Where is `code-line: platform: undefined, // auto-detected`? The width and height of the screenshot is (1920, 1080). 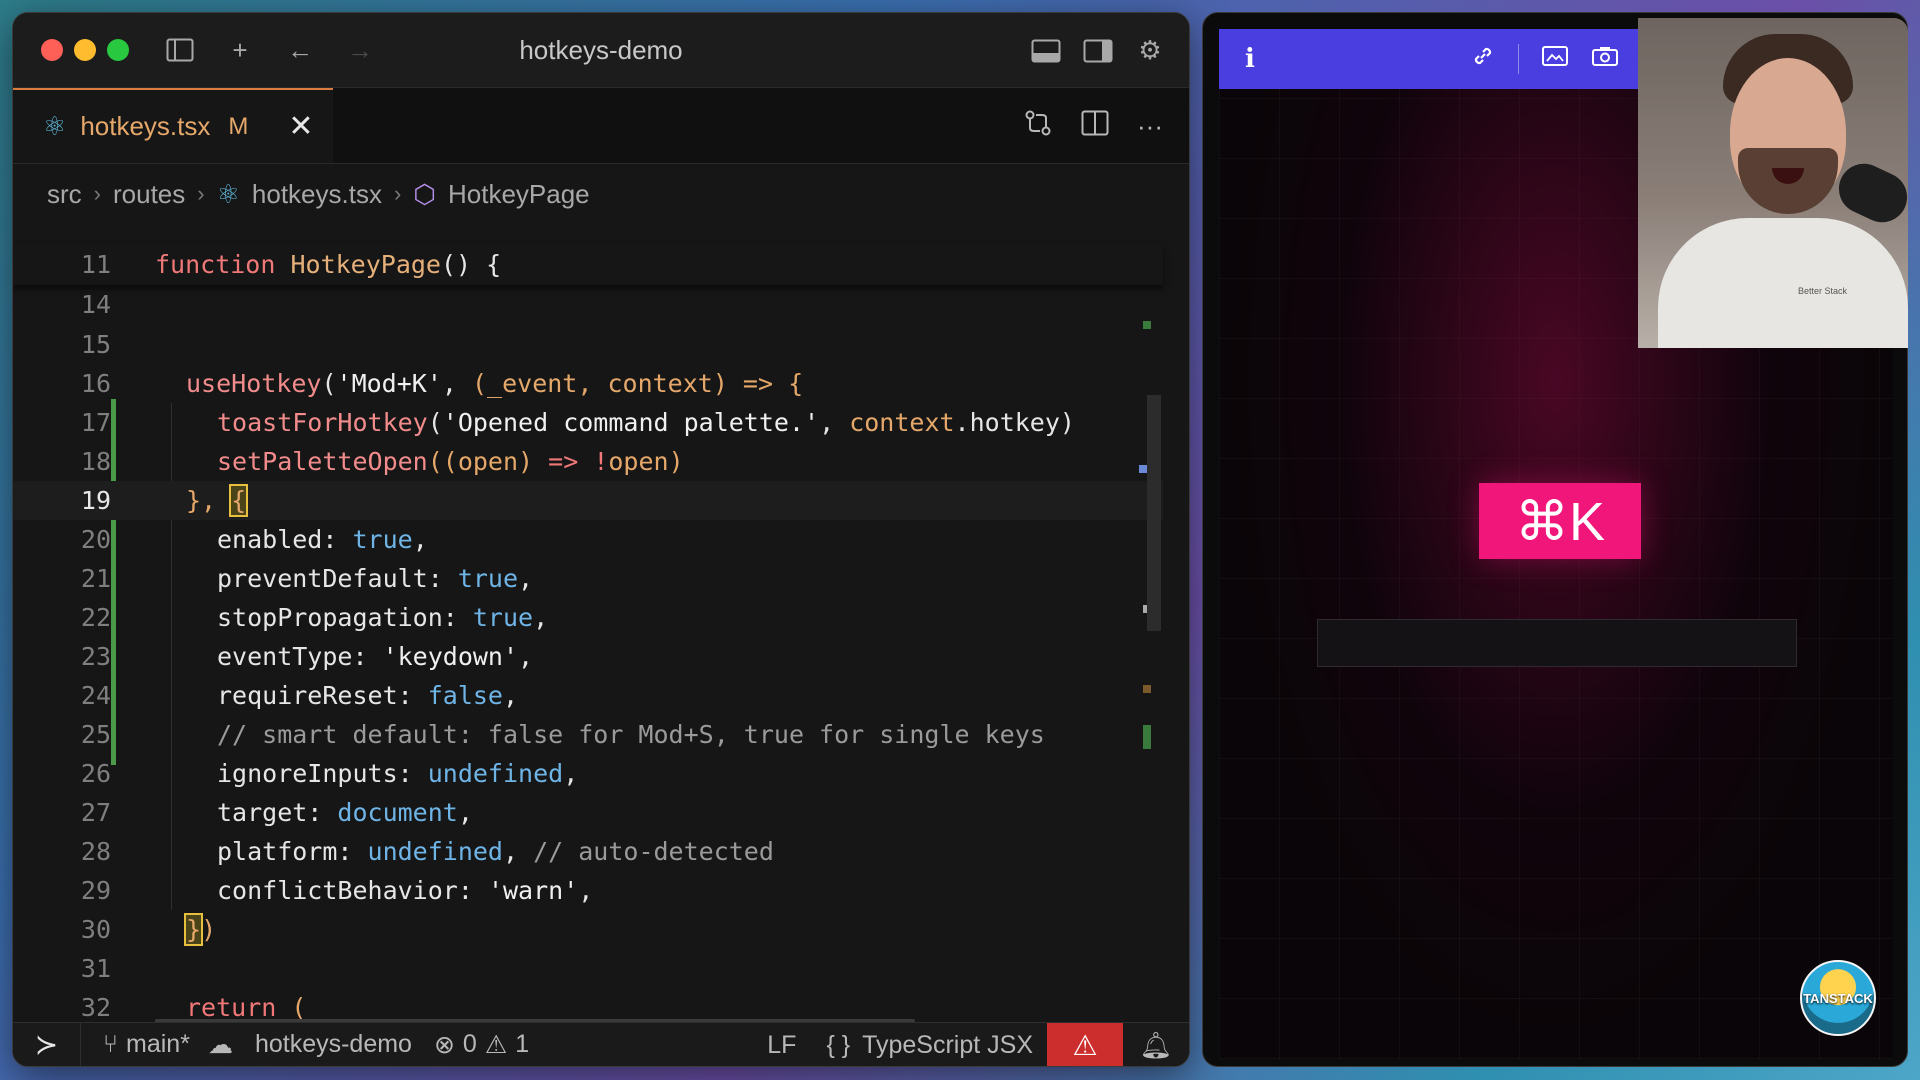
code-line: platform: undefined, // auto-detected is located at coordinates (495, 851).